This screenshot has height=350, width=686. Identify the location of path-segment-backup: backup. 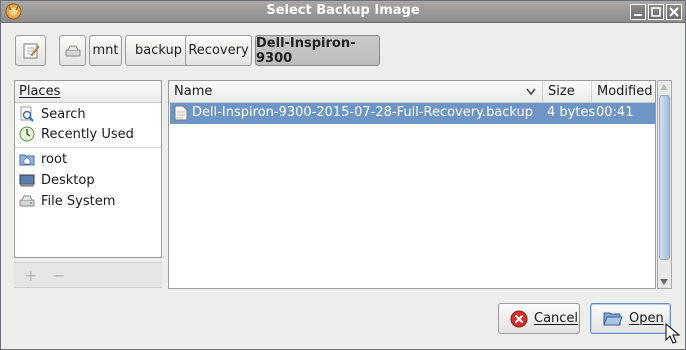
(158, 50).